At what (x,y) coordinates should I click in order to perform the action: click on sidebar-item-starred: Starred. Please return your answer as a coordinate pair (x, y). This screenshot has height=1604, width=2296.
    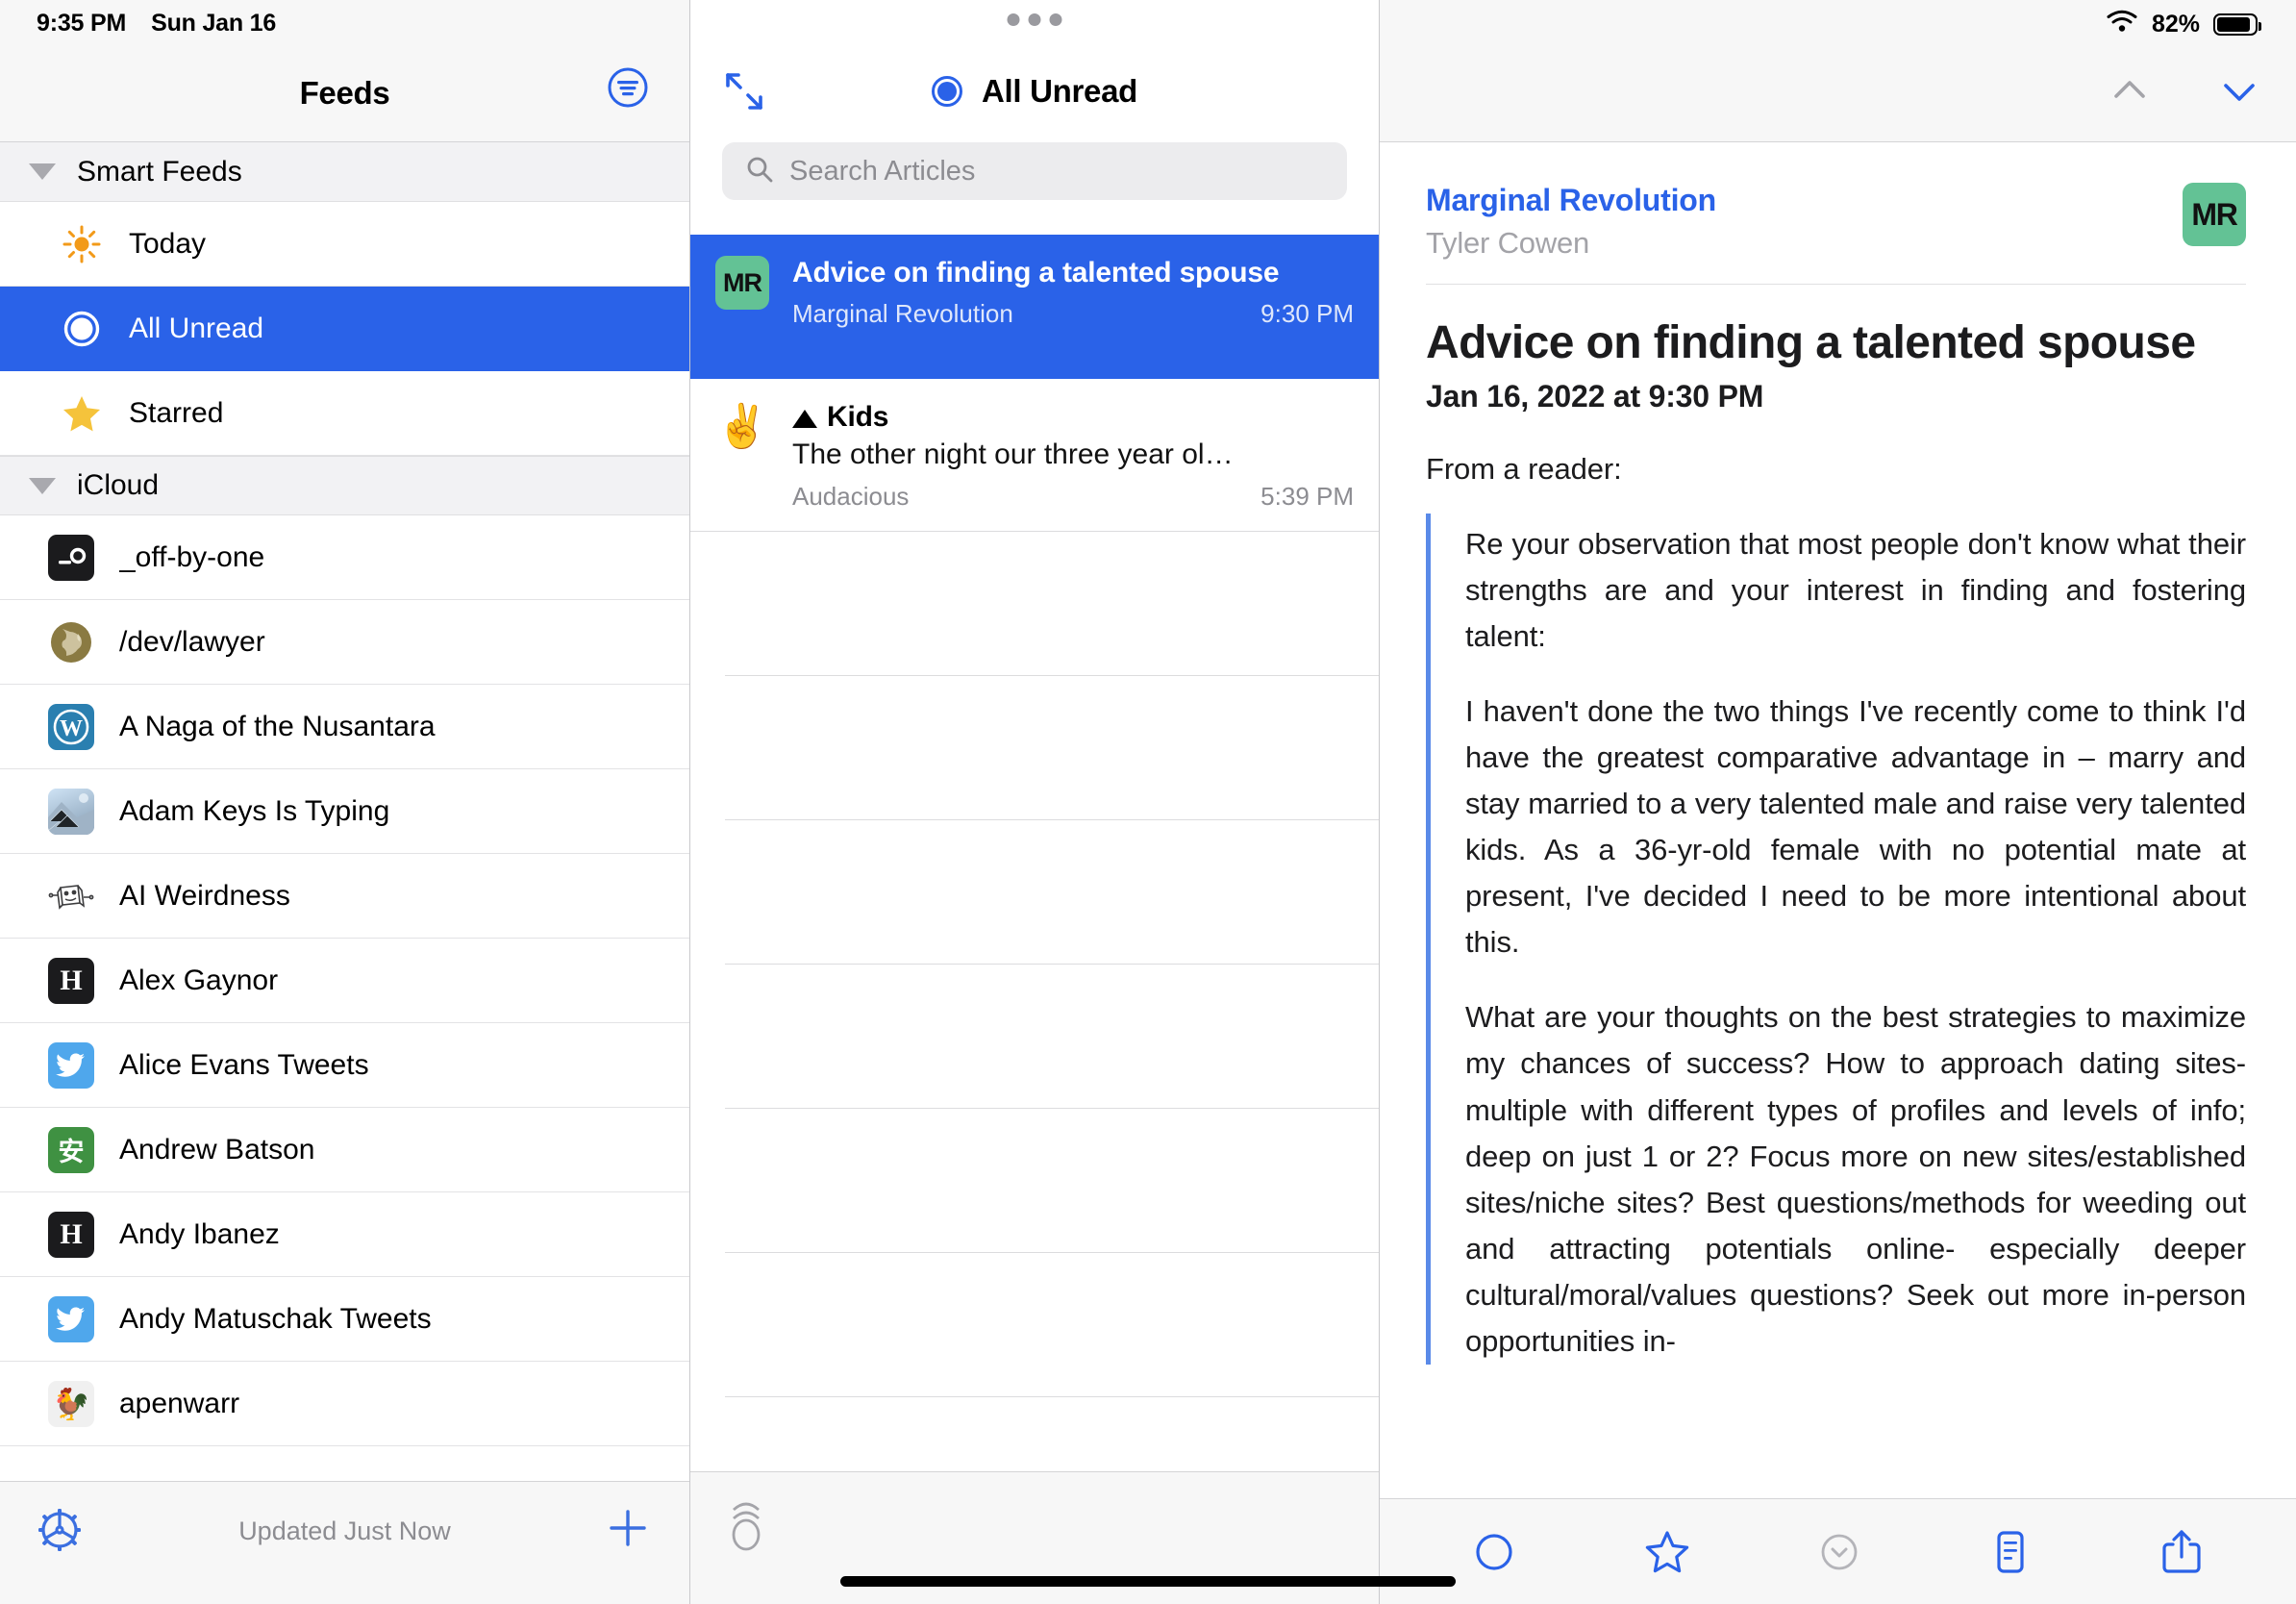
    Looking at the image, I should click on (344, 413).